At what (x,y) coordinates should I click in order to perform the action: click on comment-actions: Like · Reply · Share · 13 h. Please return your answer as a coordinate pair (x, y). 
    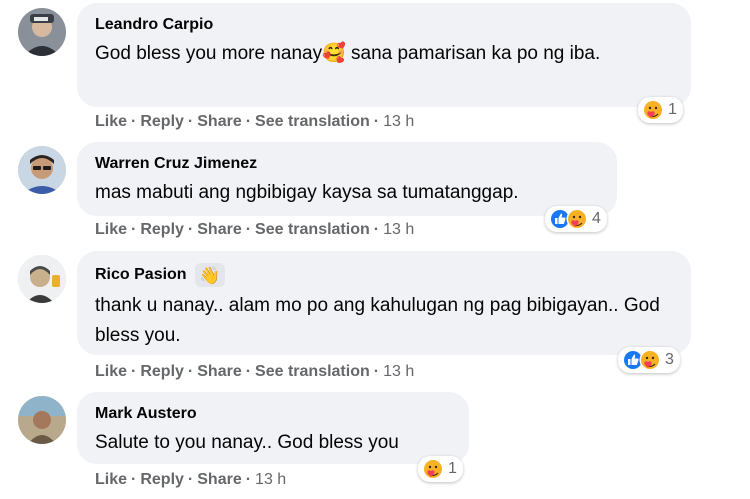
    Looking at the image, I should click on (190, 480).